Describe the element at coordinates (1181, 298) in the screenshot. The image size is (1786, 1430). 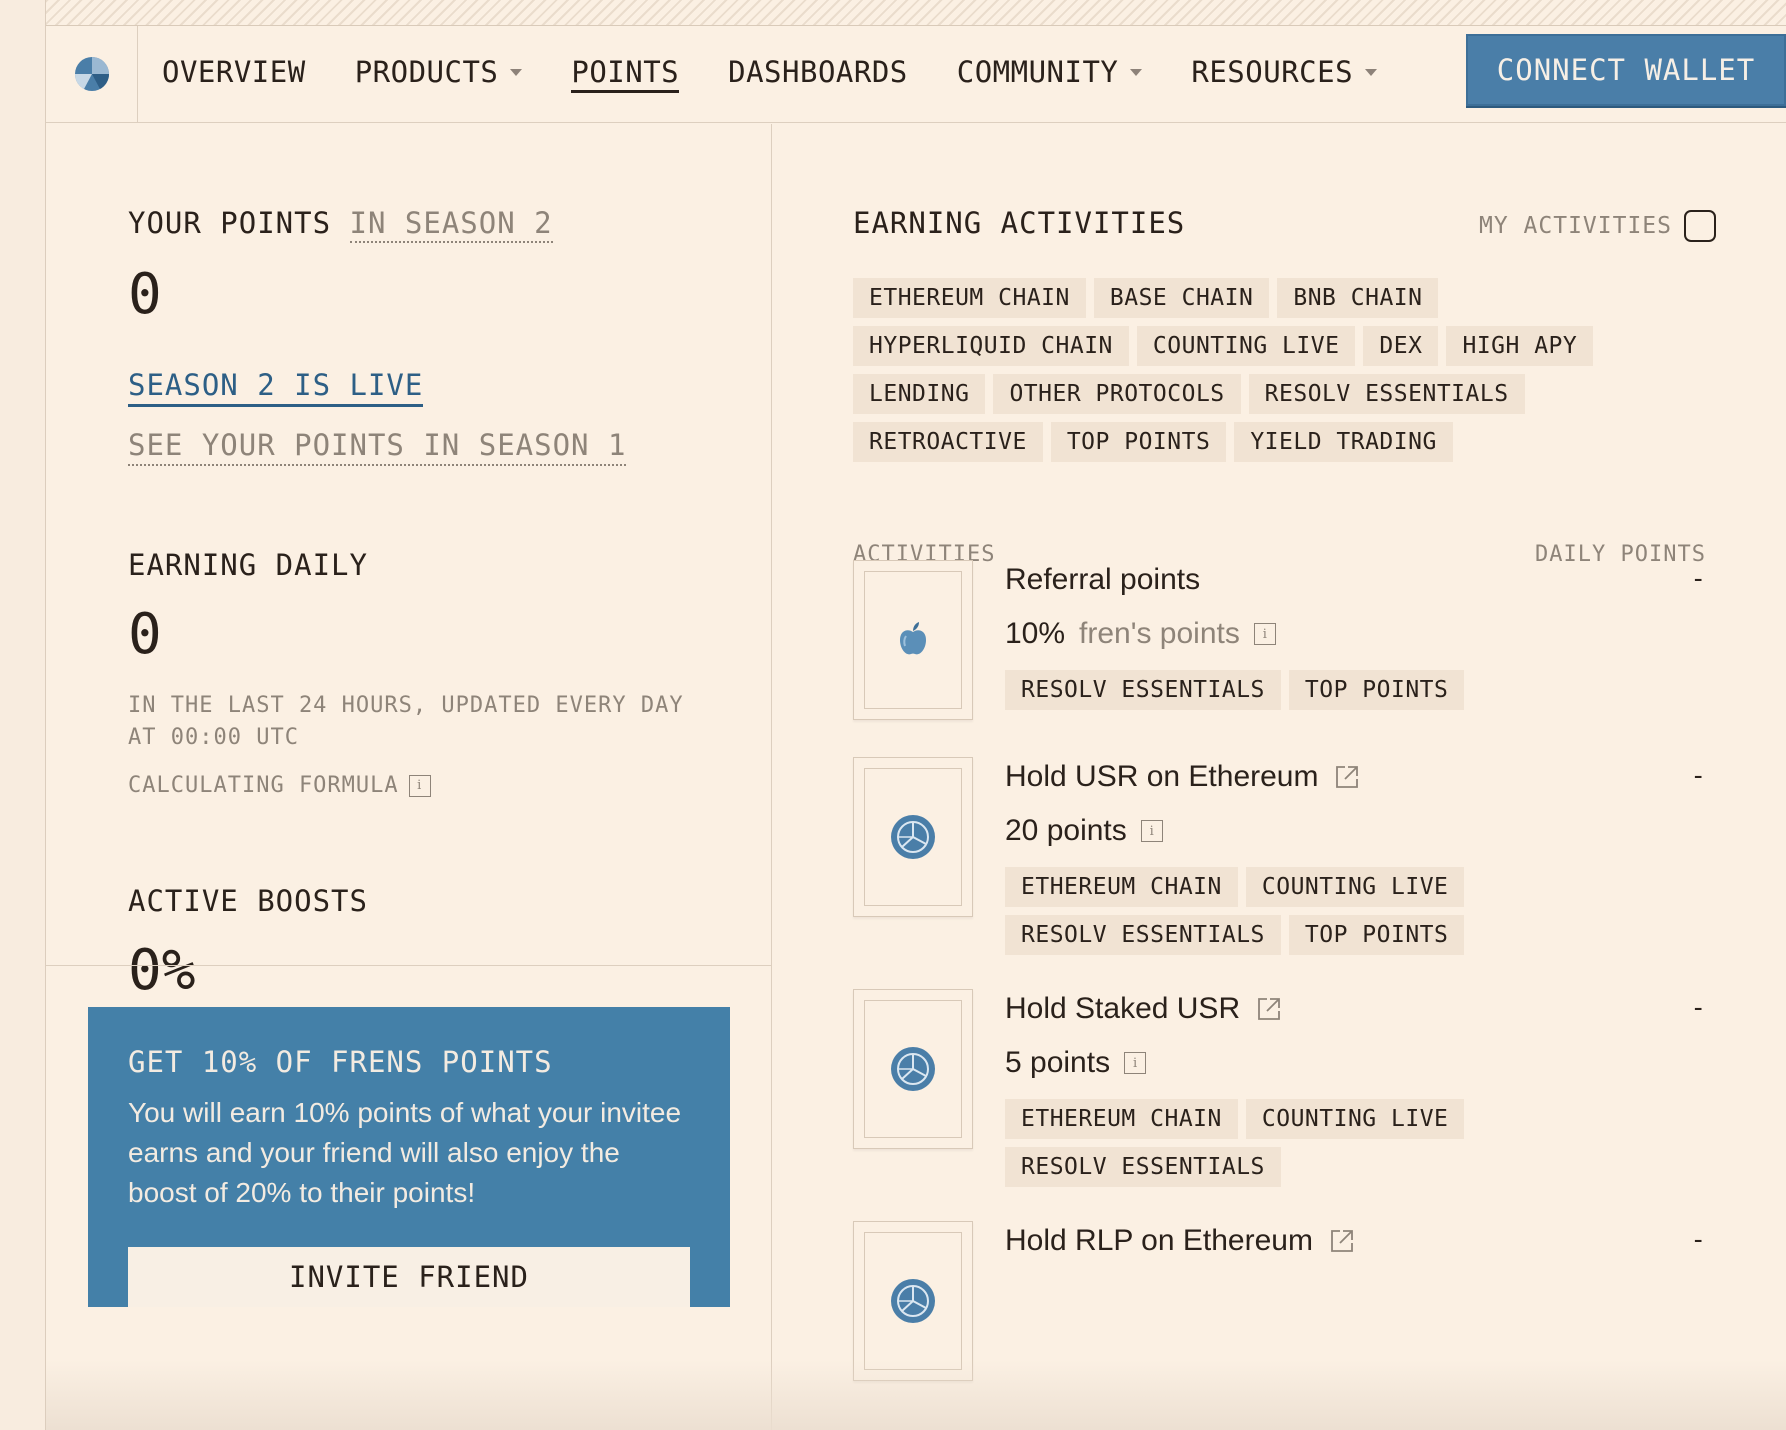
I see `filter-tag: BASE CHAIN` at that location.